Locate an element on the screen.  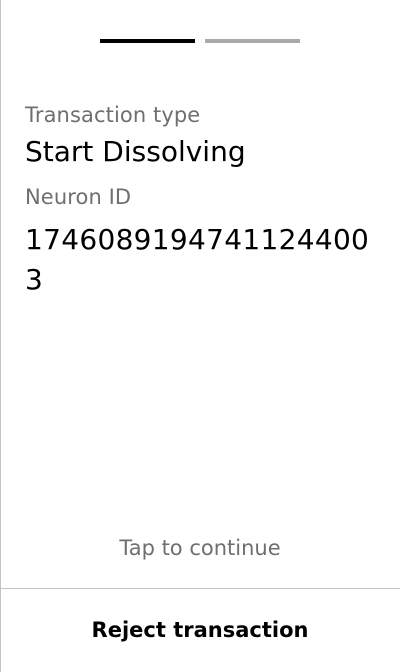
transaction-type-value: Start Dissolving is located at coordinates (135, 151).